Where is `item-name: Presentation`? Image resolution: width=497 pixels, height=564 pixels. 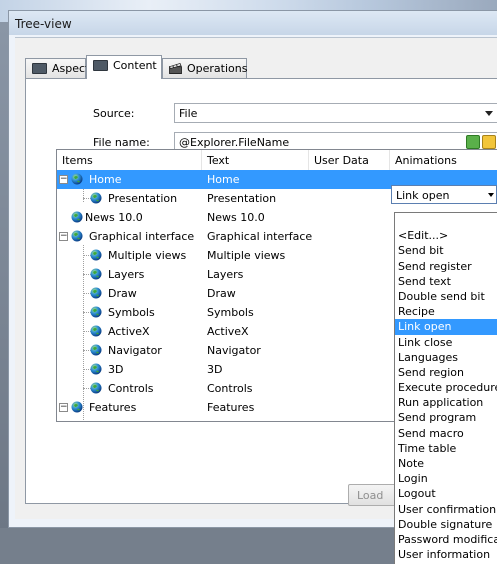
item-name: Presentation is located at coordinates (143, 198).